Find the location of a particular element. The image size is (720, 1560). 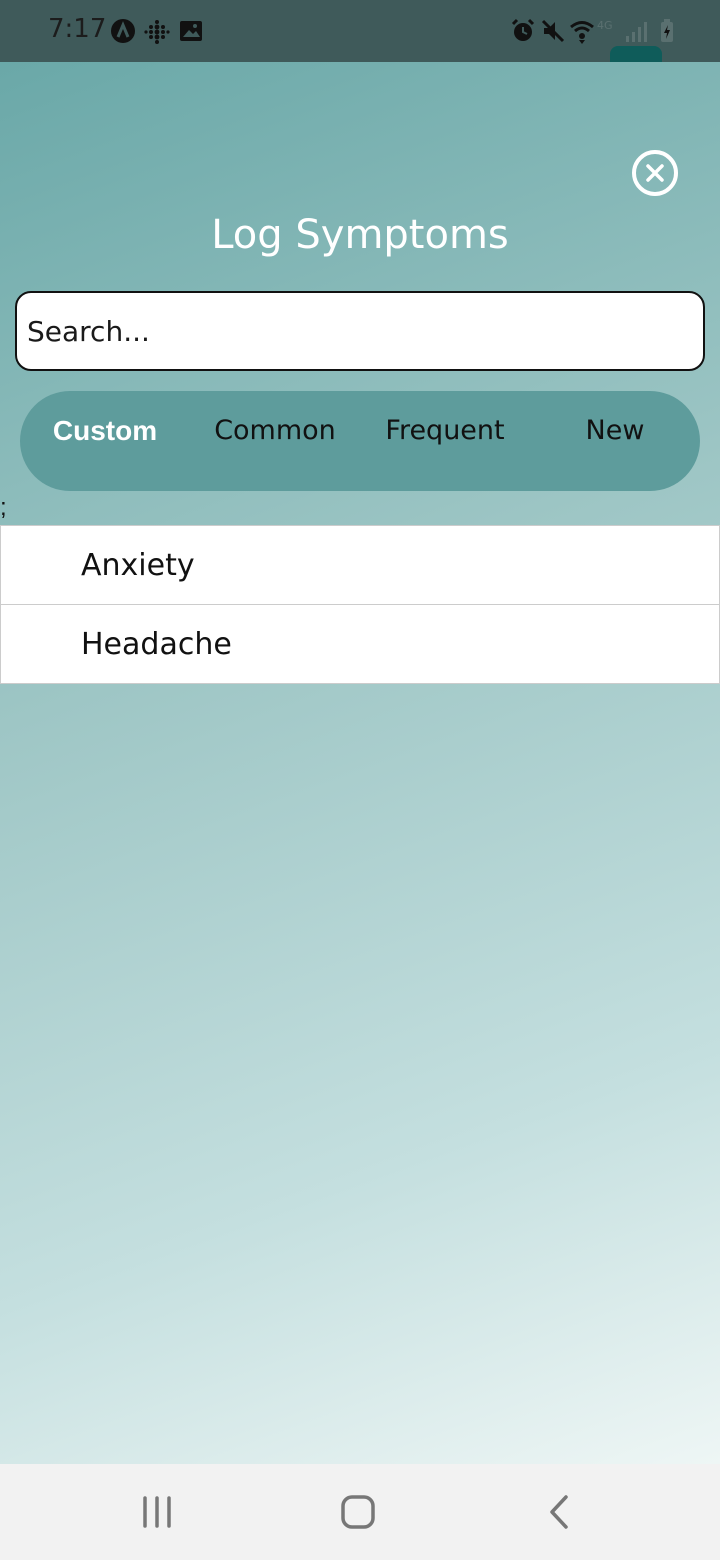

close-button is located at coordinates (655, 173).